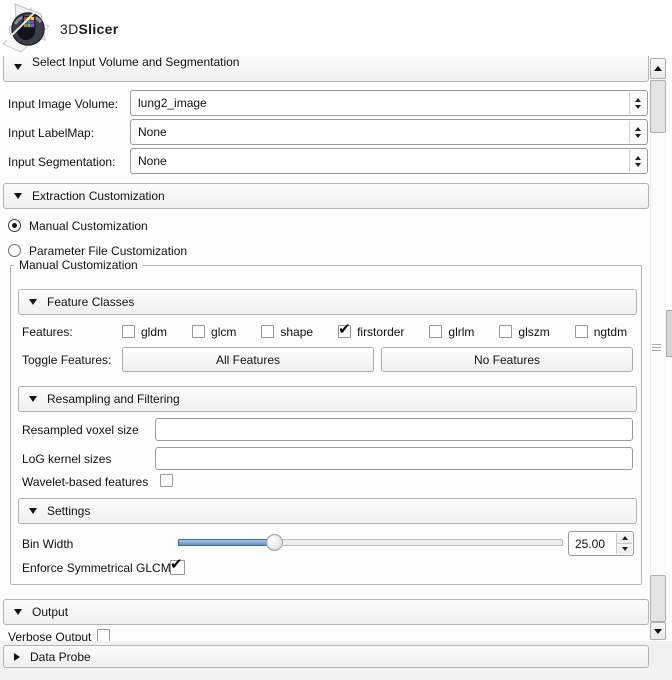 The height and width of the screenshot is (680, 672). What do you see at coordinates (226, 542) in the screenshot?
I see `slider-fill` at bounding box center [226, 542].